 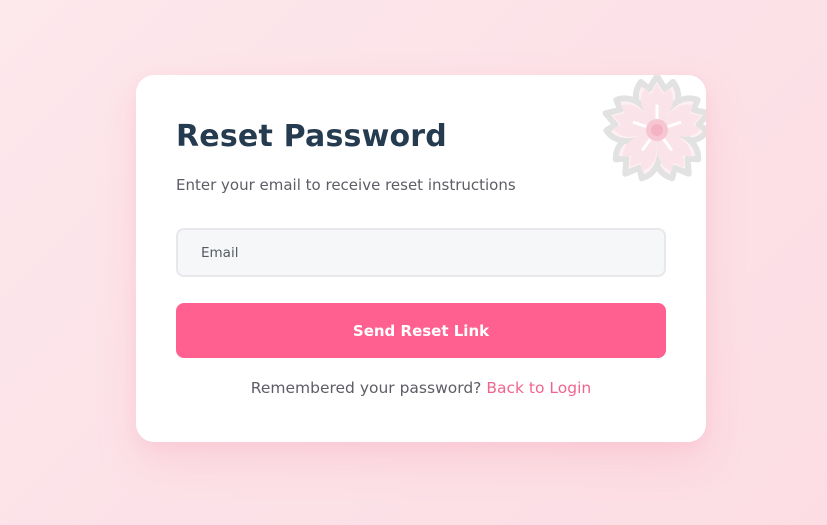 I want to click on login-prompt: Remembered your password? Back to Login, so click(x=421, y=388).